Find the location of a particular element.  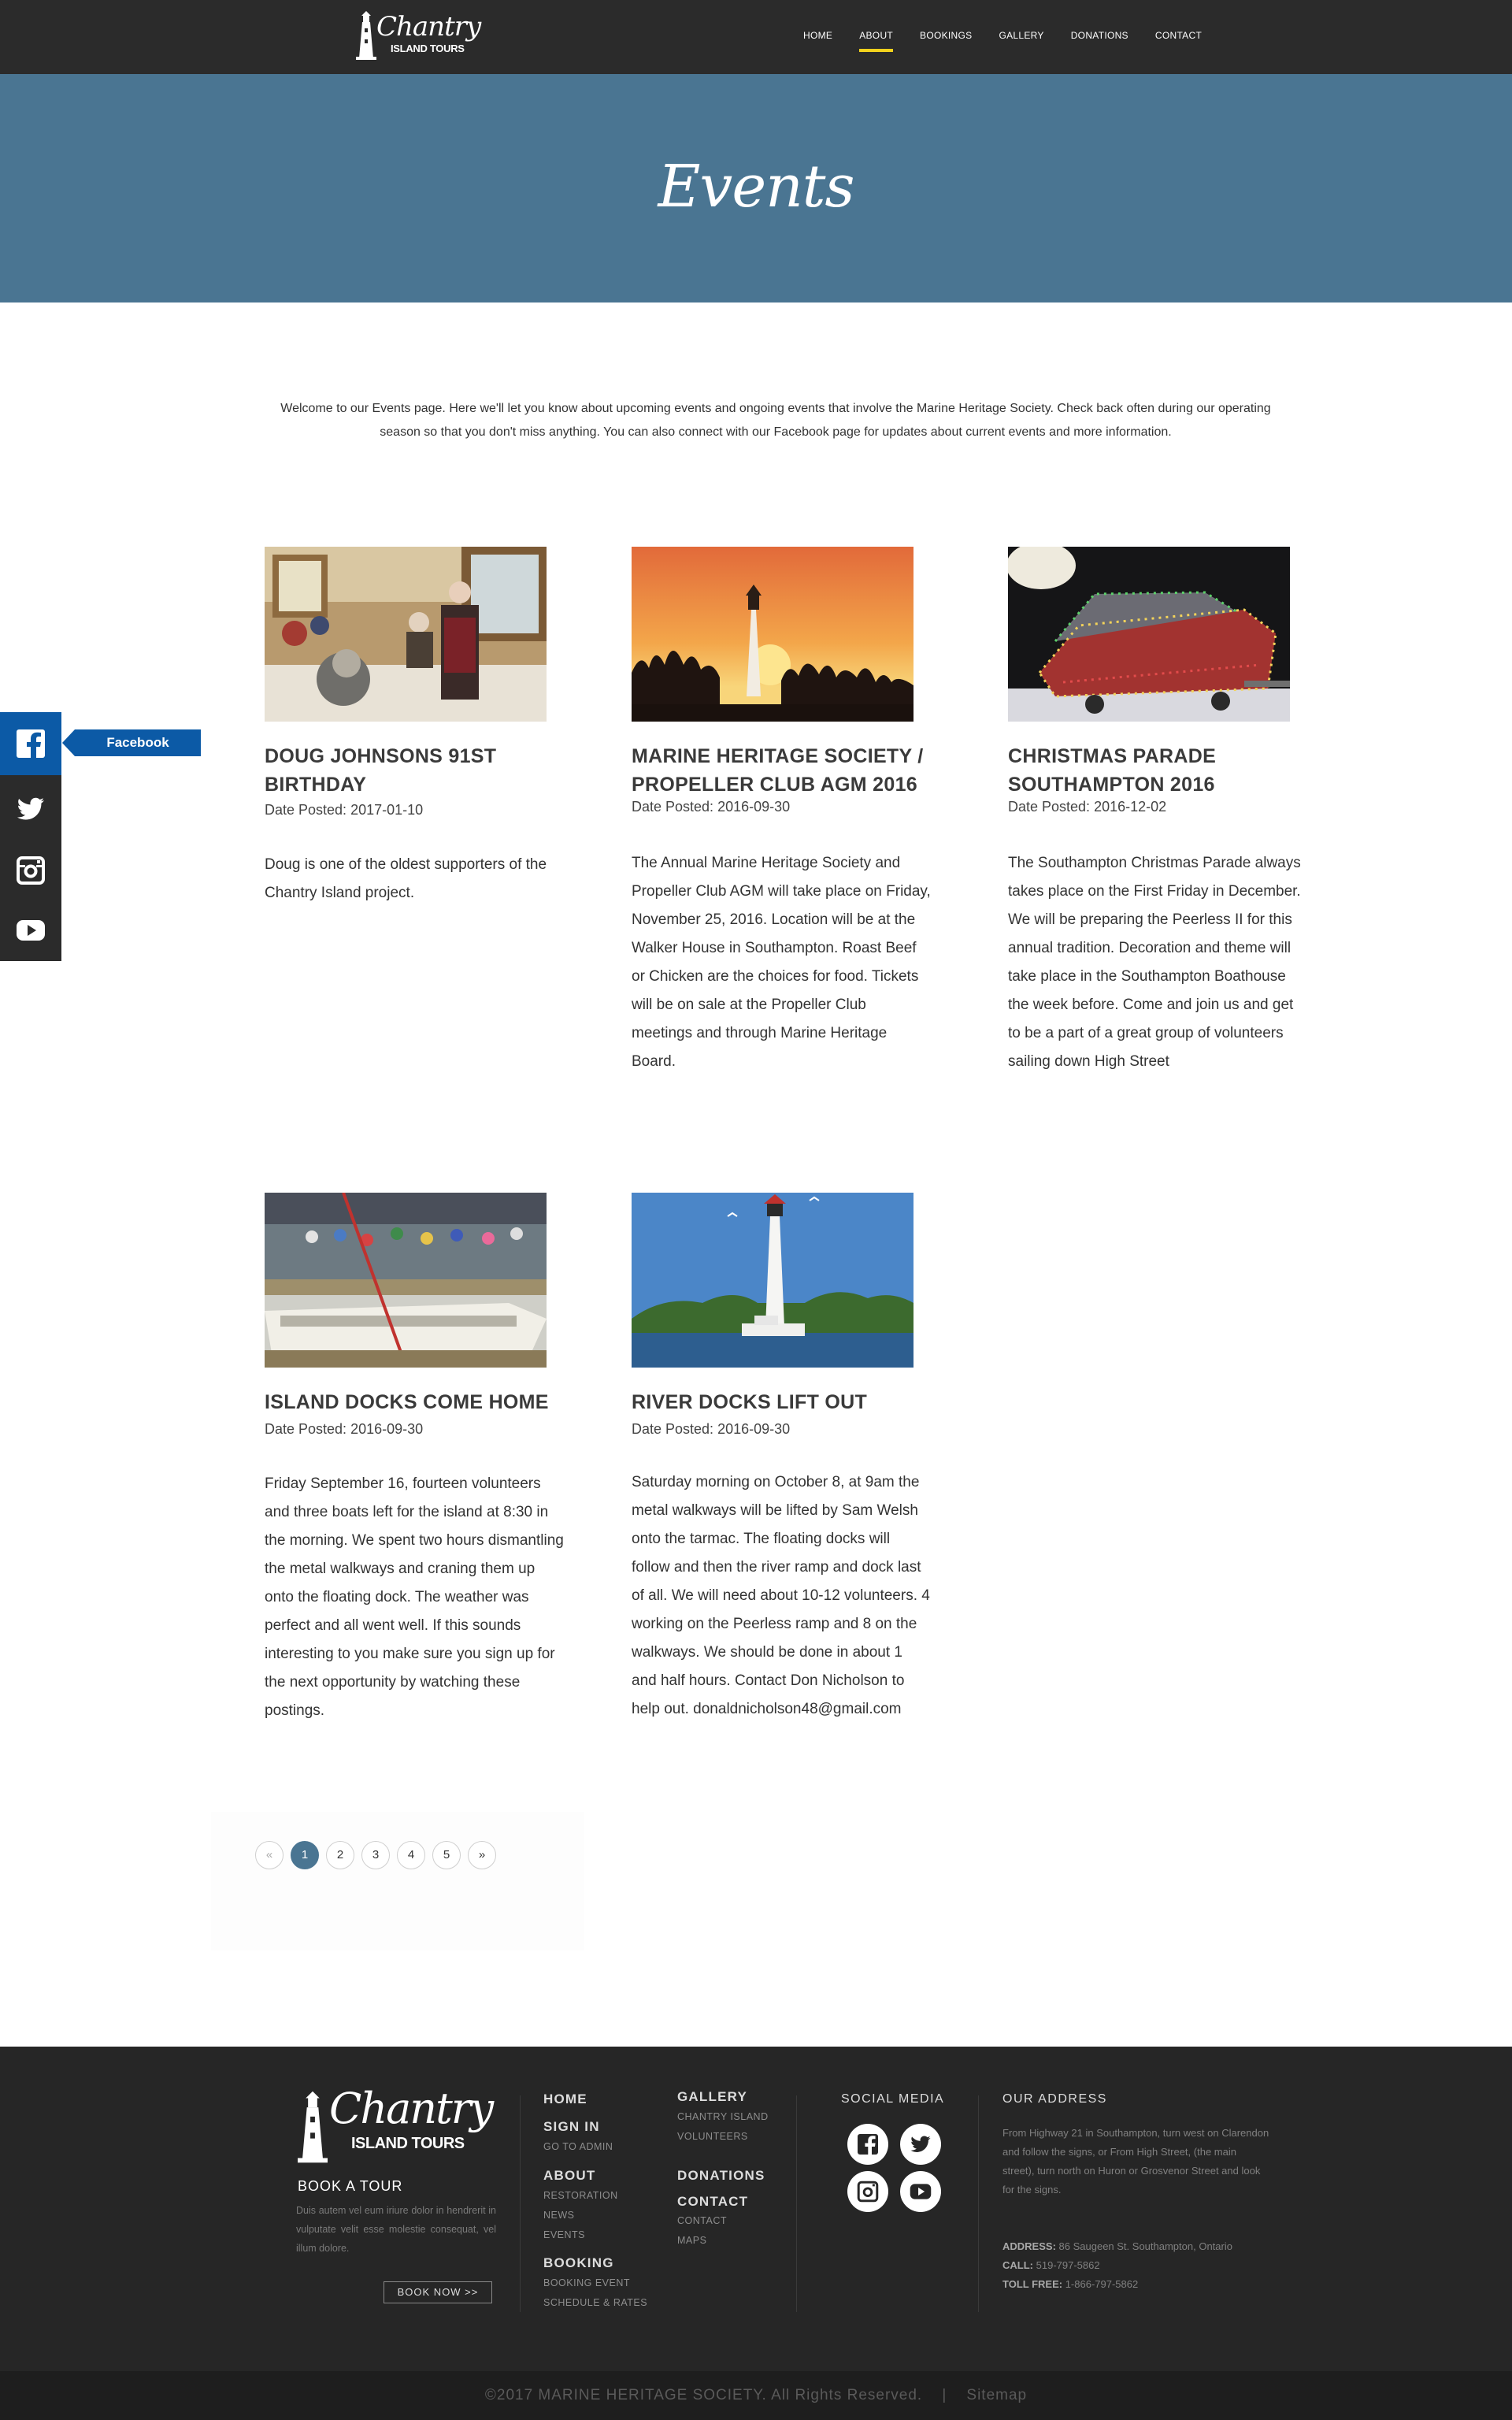

pagination: « 1 2 3 4 5 » is located at coordinates (375, 1855).